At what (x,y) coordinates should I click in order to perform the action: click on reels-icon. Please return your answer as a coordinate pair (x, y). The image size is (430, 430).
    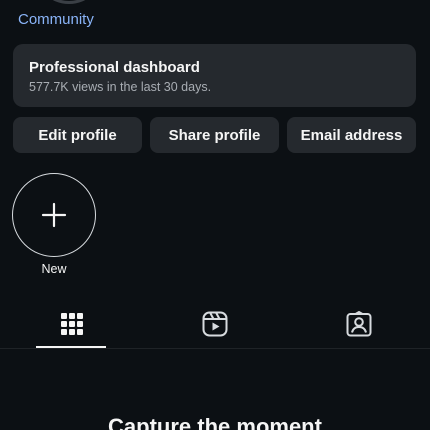
    Looking at the image, I should click on (214, 324).